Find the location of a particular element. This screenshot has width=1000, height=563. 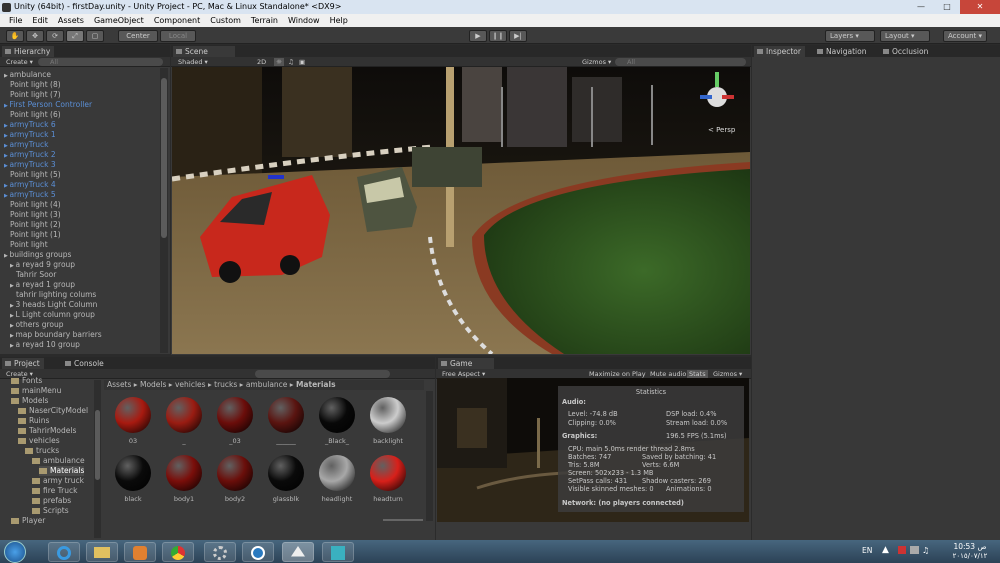

hierarchy-item: ▶ 3 heads Light Column is located at coordinates (53, 305).